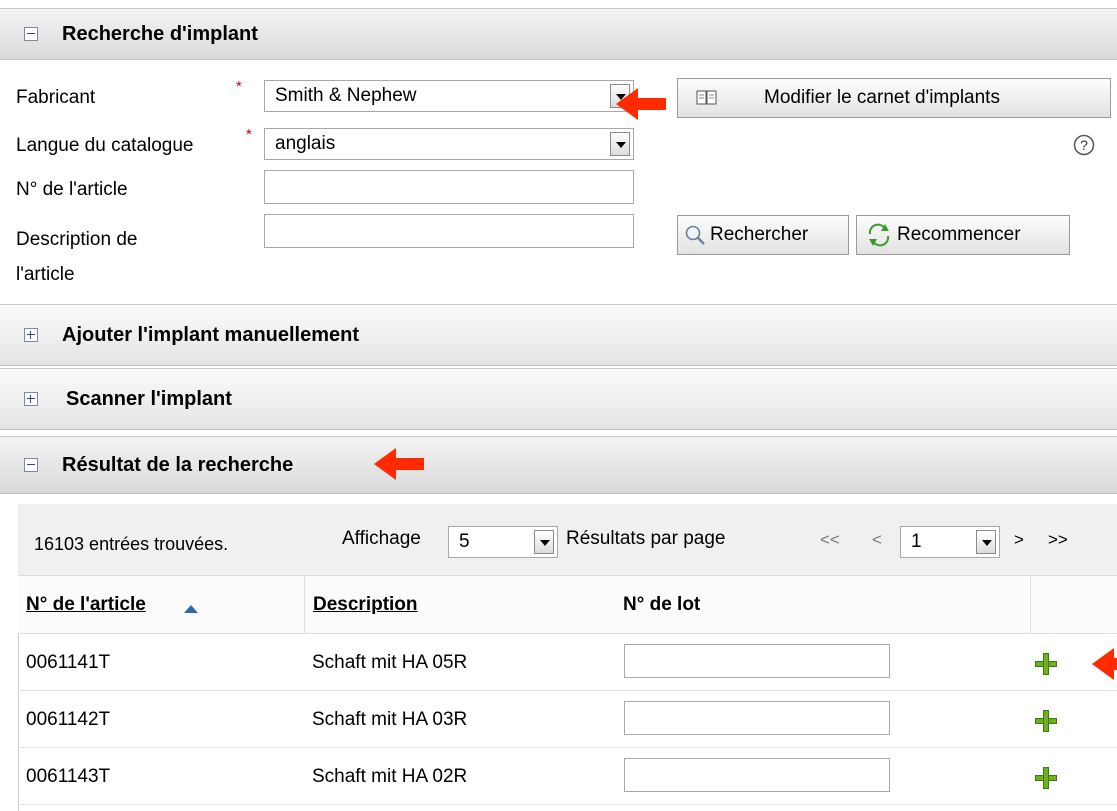 Image resolution: width=1117 pixels, height=811 pixels. Describe the element at coordinates (959, 234) in the screenshot. I see `reset-button-label: Recommencer` at that location.